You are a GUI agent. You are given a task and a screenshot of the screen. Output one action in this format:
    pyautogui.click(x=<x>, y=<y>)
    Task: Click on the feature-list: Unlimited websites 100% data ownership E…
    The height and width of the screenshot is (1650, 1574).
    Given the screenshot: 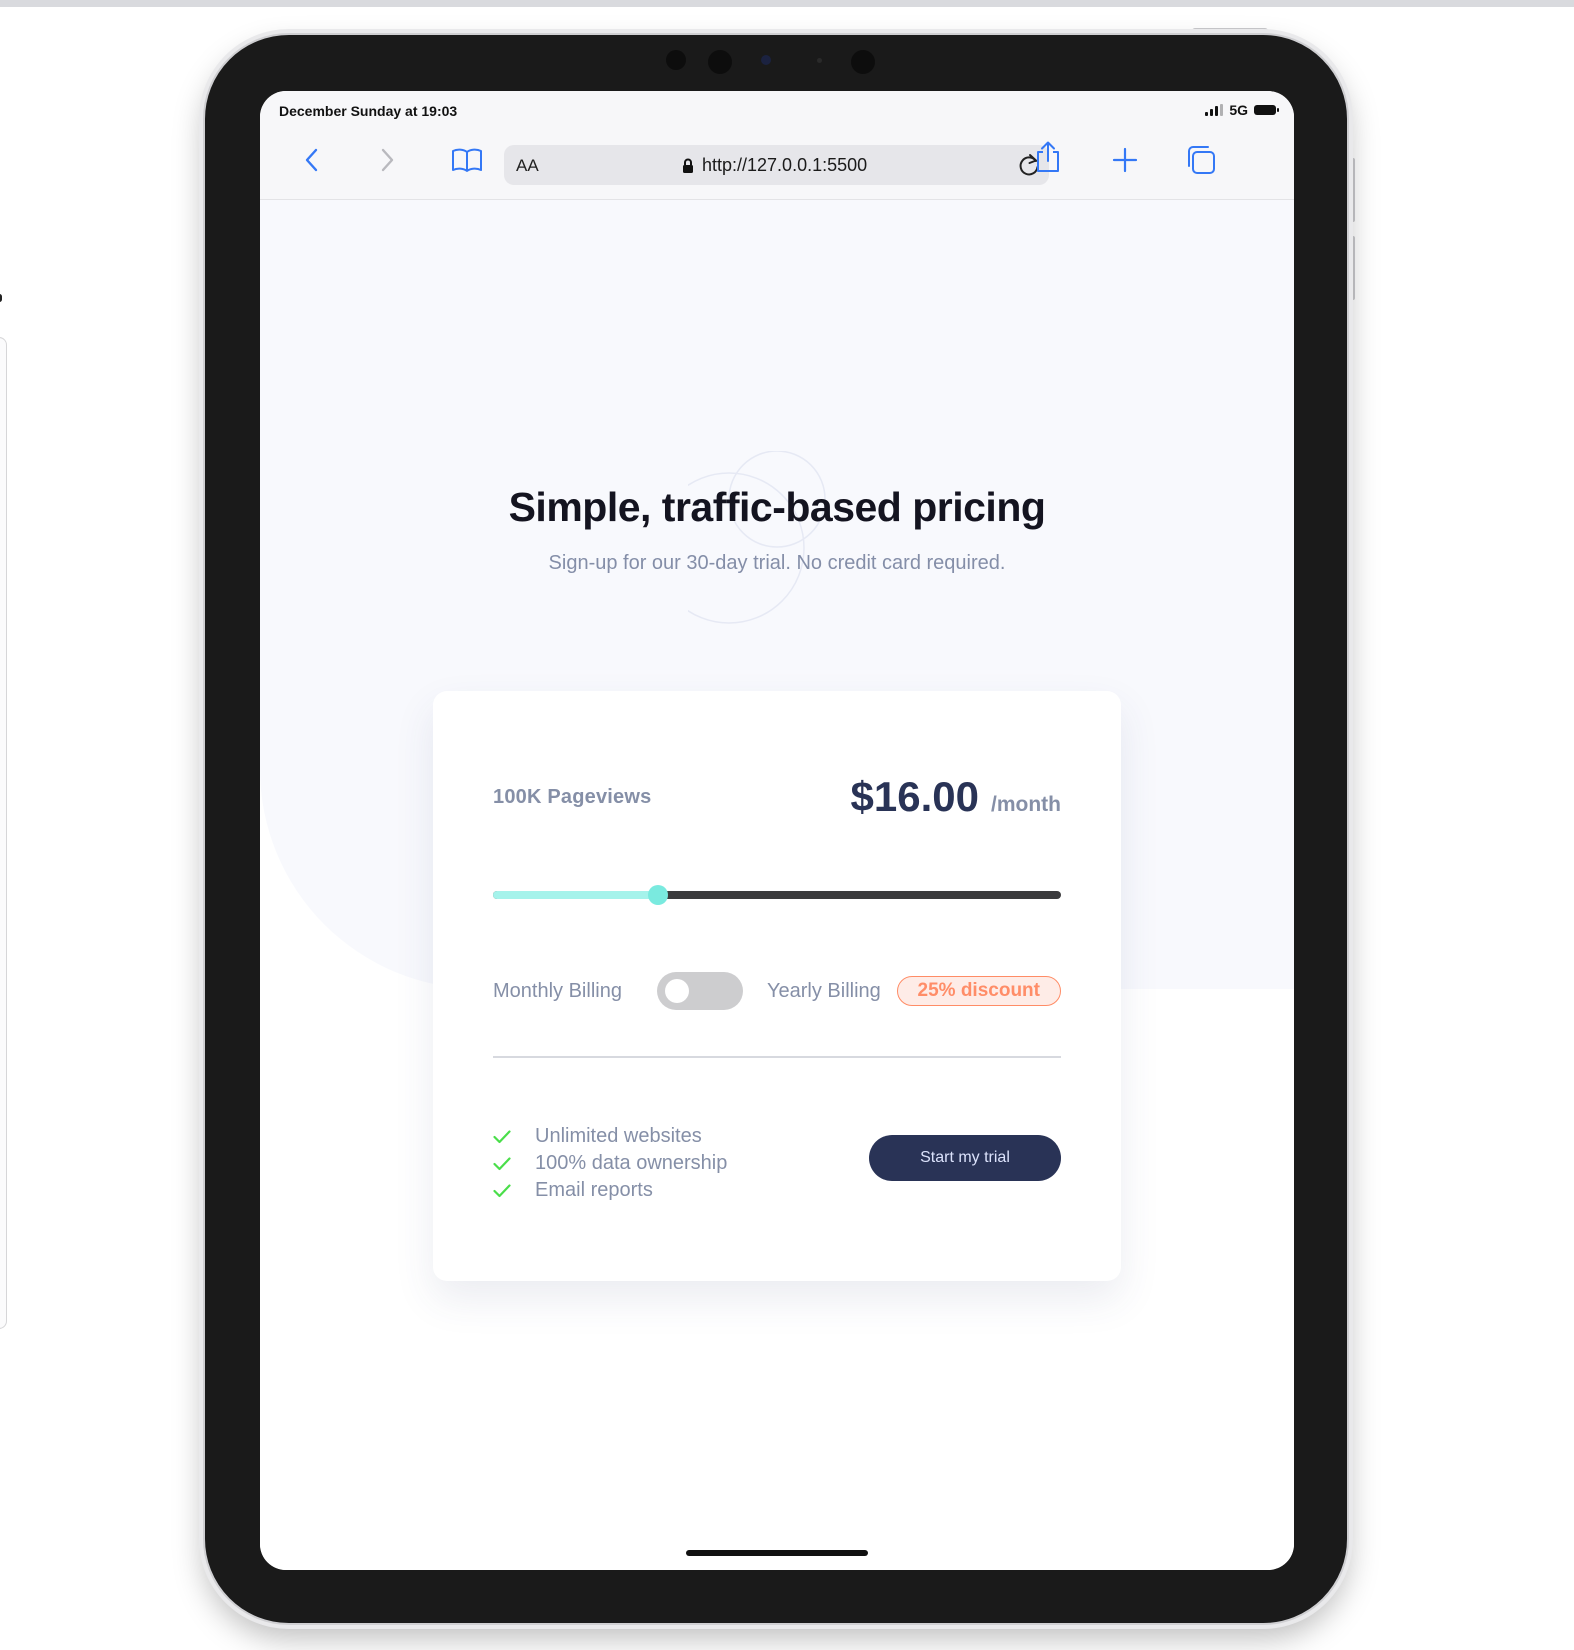 What is the action you would take?
    pyautogui.click(x=610, y=1163)
    